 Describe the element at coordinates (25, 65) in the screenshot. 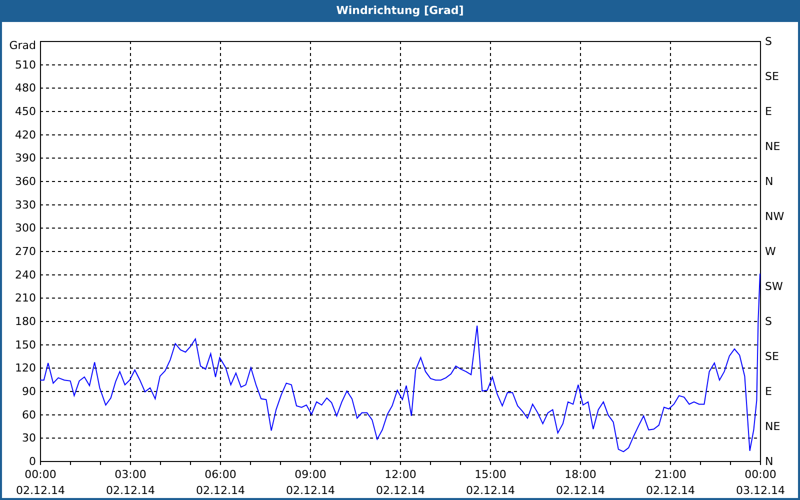

I see `y-tick-label: 510` at that location.